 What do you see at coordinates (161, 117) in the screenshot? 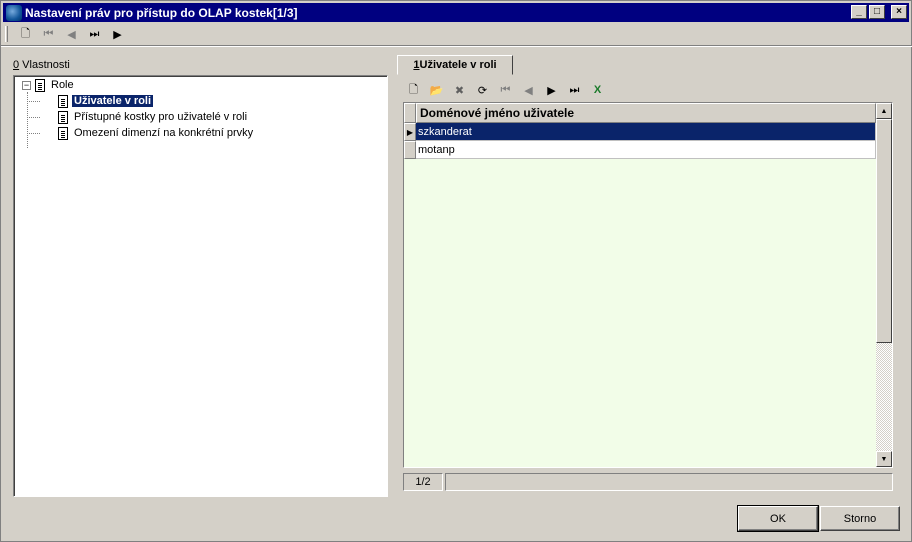
I see `tree-node-label: Přístupné kostky pro uživatelé v roli` at bounding box center [161, 117].